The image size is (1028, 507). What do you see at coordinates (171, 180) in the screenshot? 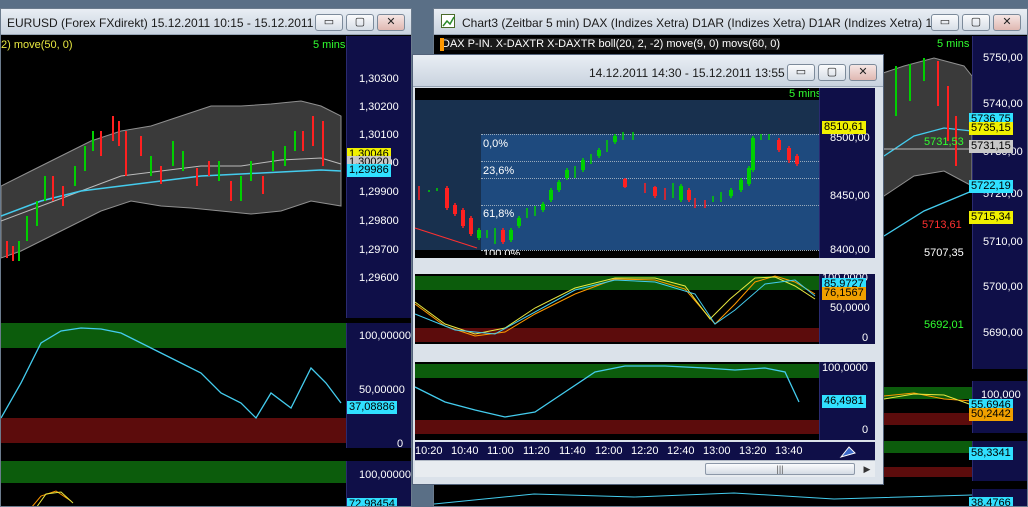
I see `eurusd-price-svg` at bounding box center [171, 180].